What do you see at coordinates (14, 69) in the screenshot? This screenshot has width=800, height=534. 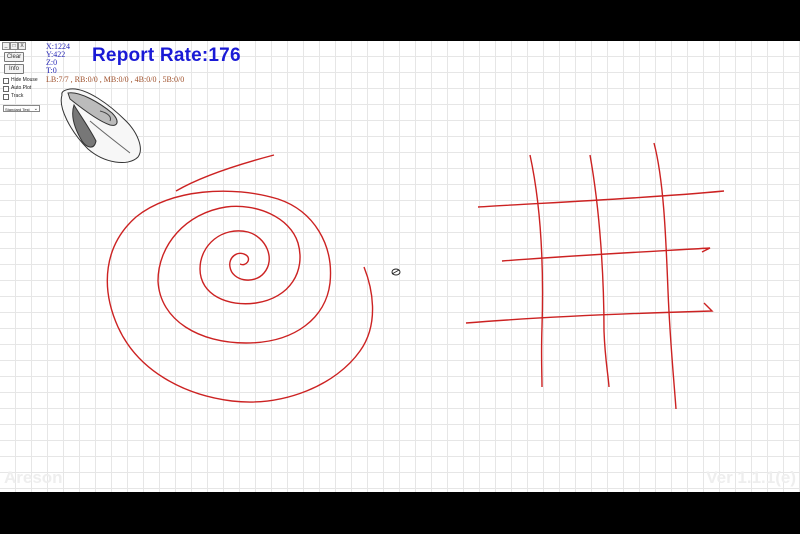 I see `info-button: Info` at bounding box center [14, 69].